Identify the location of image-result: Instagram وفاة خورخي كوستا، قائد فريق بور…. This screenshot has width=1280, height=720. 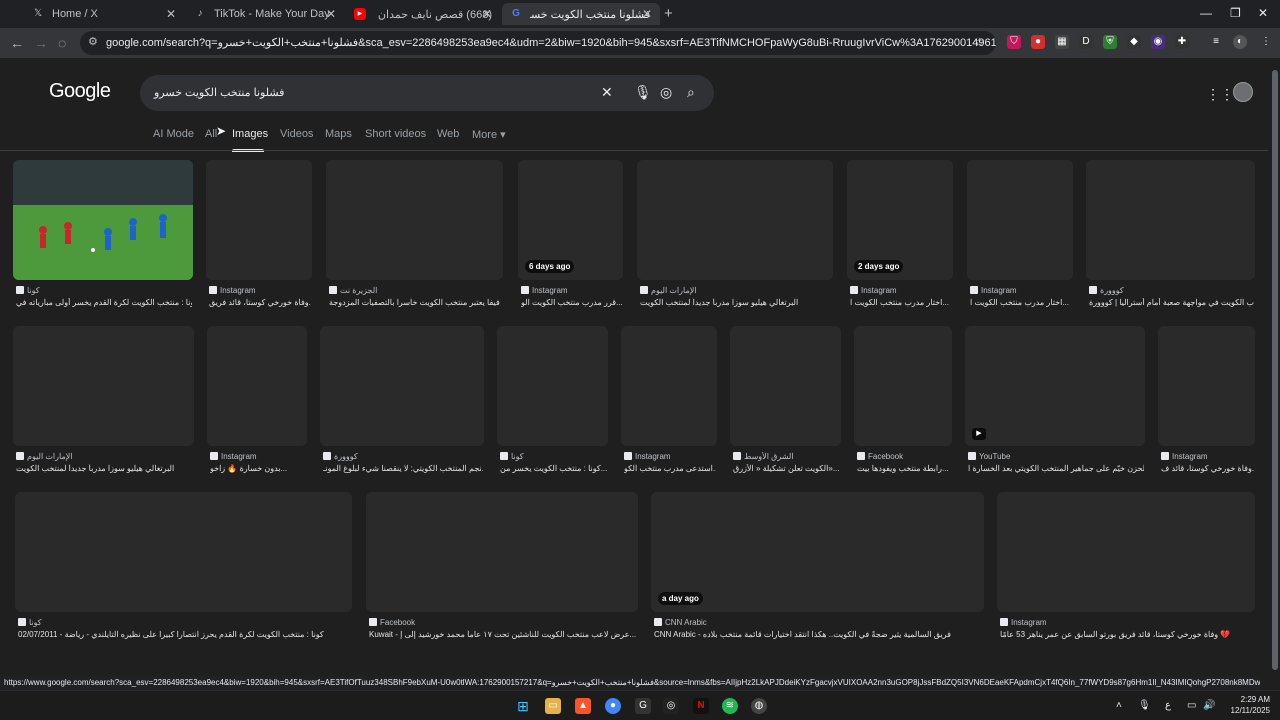
(1126, 569).